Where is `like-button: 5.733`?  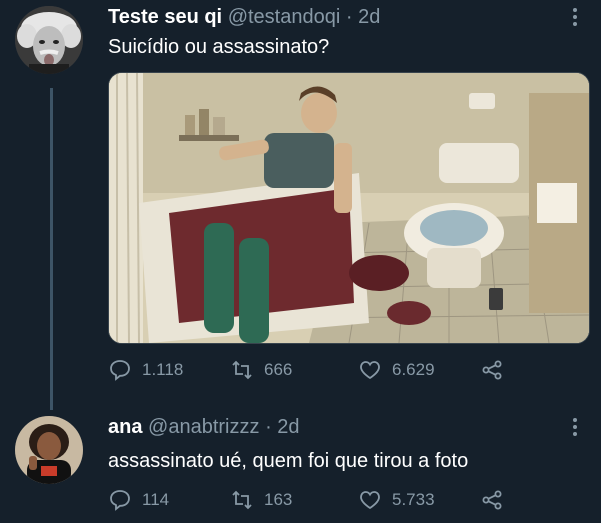 like-button: 5.733 is located at coordinates (396, 500).